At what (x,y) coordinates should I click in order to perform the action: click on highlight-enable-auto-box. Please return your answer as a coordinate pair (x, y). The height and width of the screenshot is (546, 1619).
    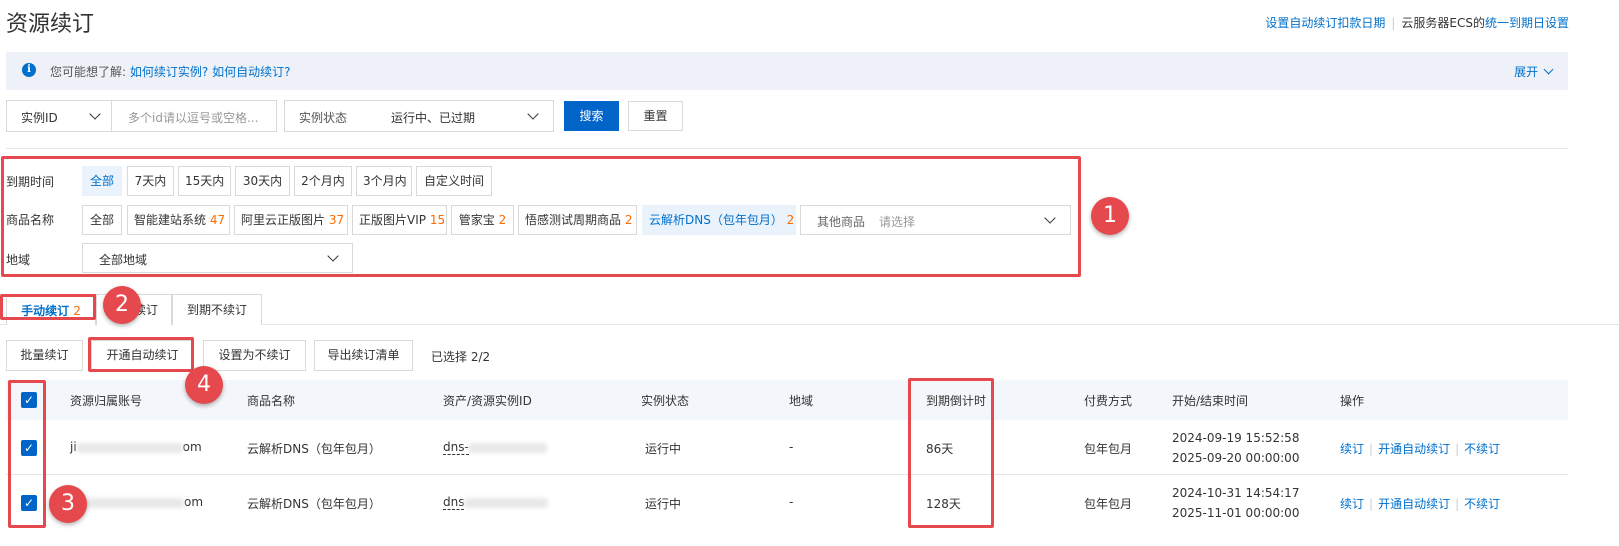
    Looking at the image, I should click on (141, 354).